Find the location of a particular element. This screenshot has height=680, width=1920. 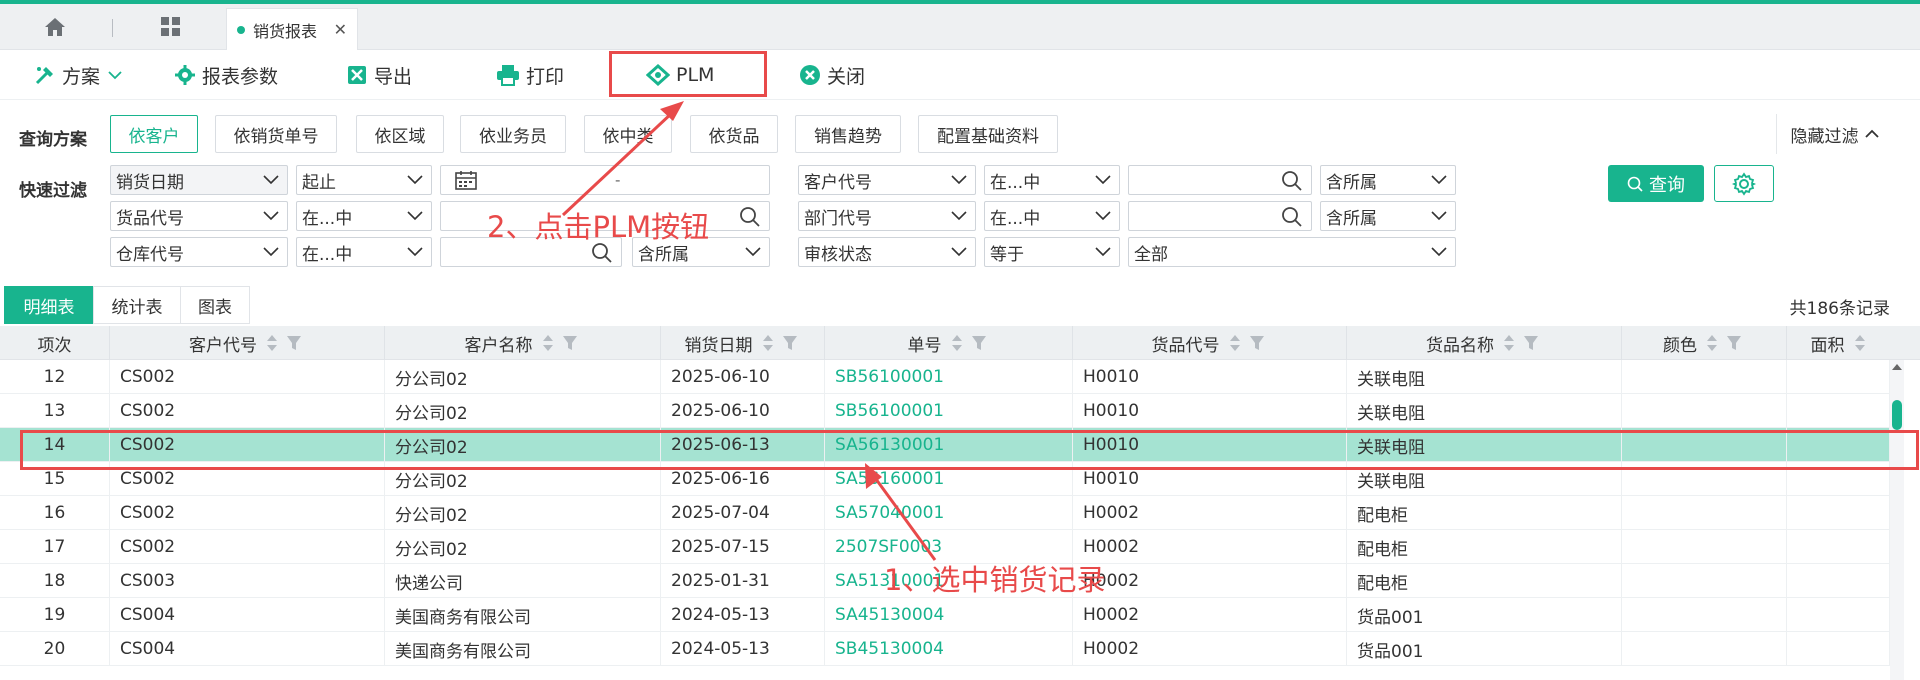

arrow-head-plm-icon is located at coordinates (672, 111).